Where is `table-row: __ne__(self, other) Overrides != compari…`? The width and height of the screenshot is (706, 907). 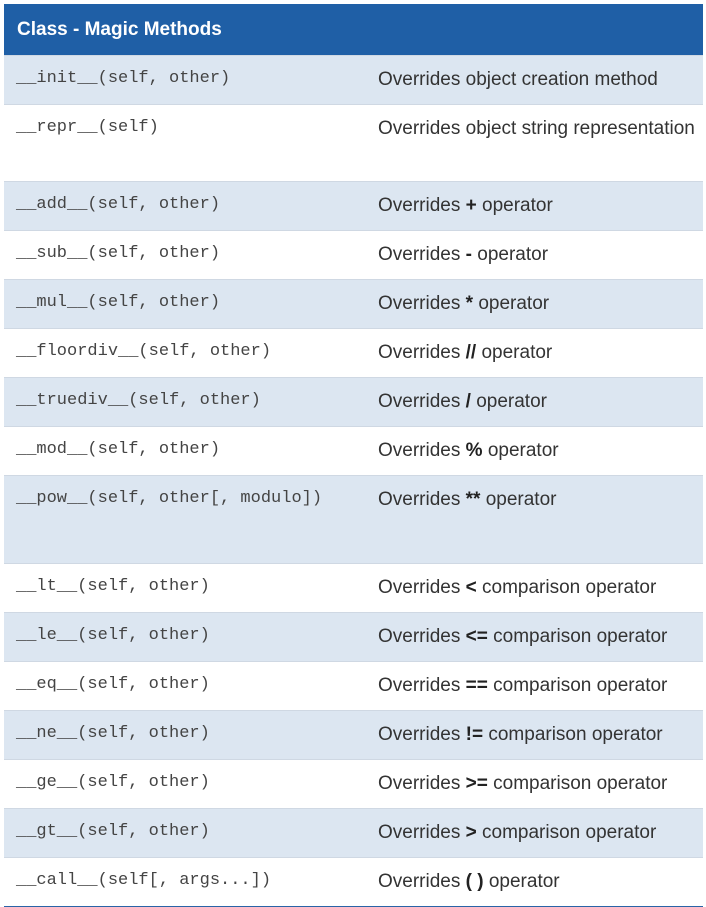
table-row: __ne__(self, other) Overrides != compari… is located at coordinates (353, 734).